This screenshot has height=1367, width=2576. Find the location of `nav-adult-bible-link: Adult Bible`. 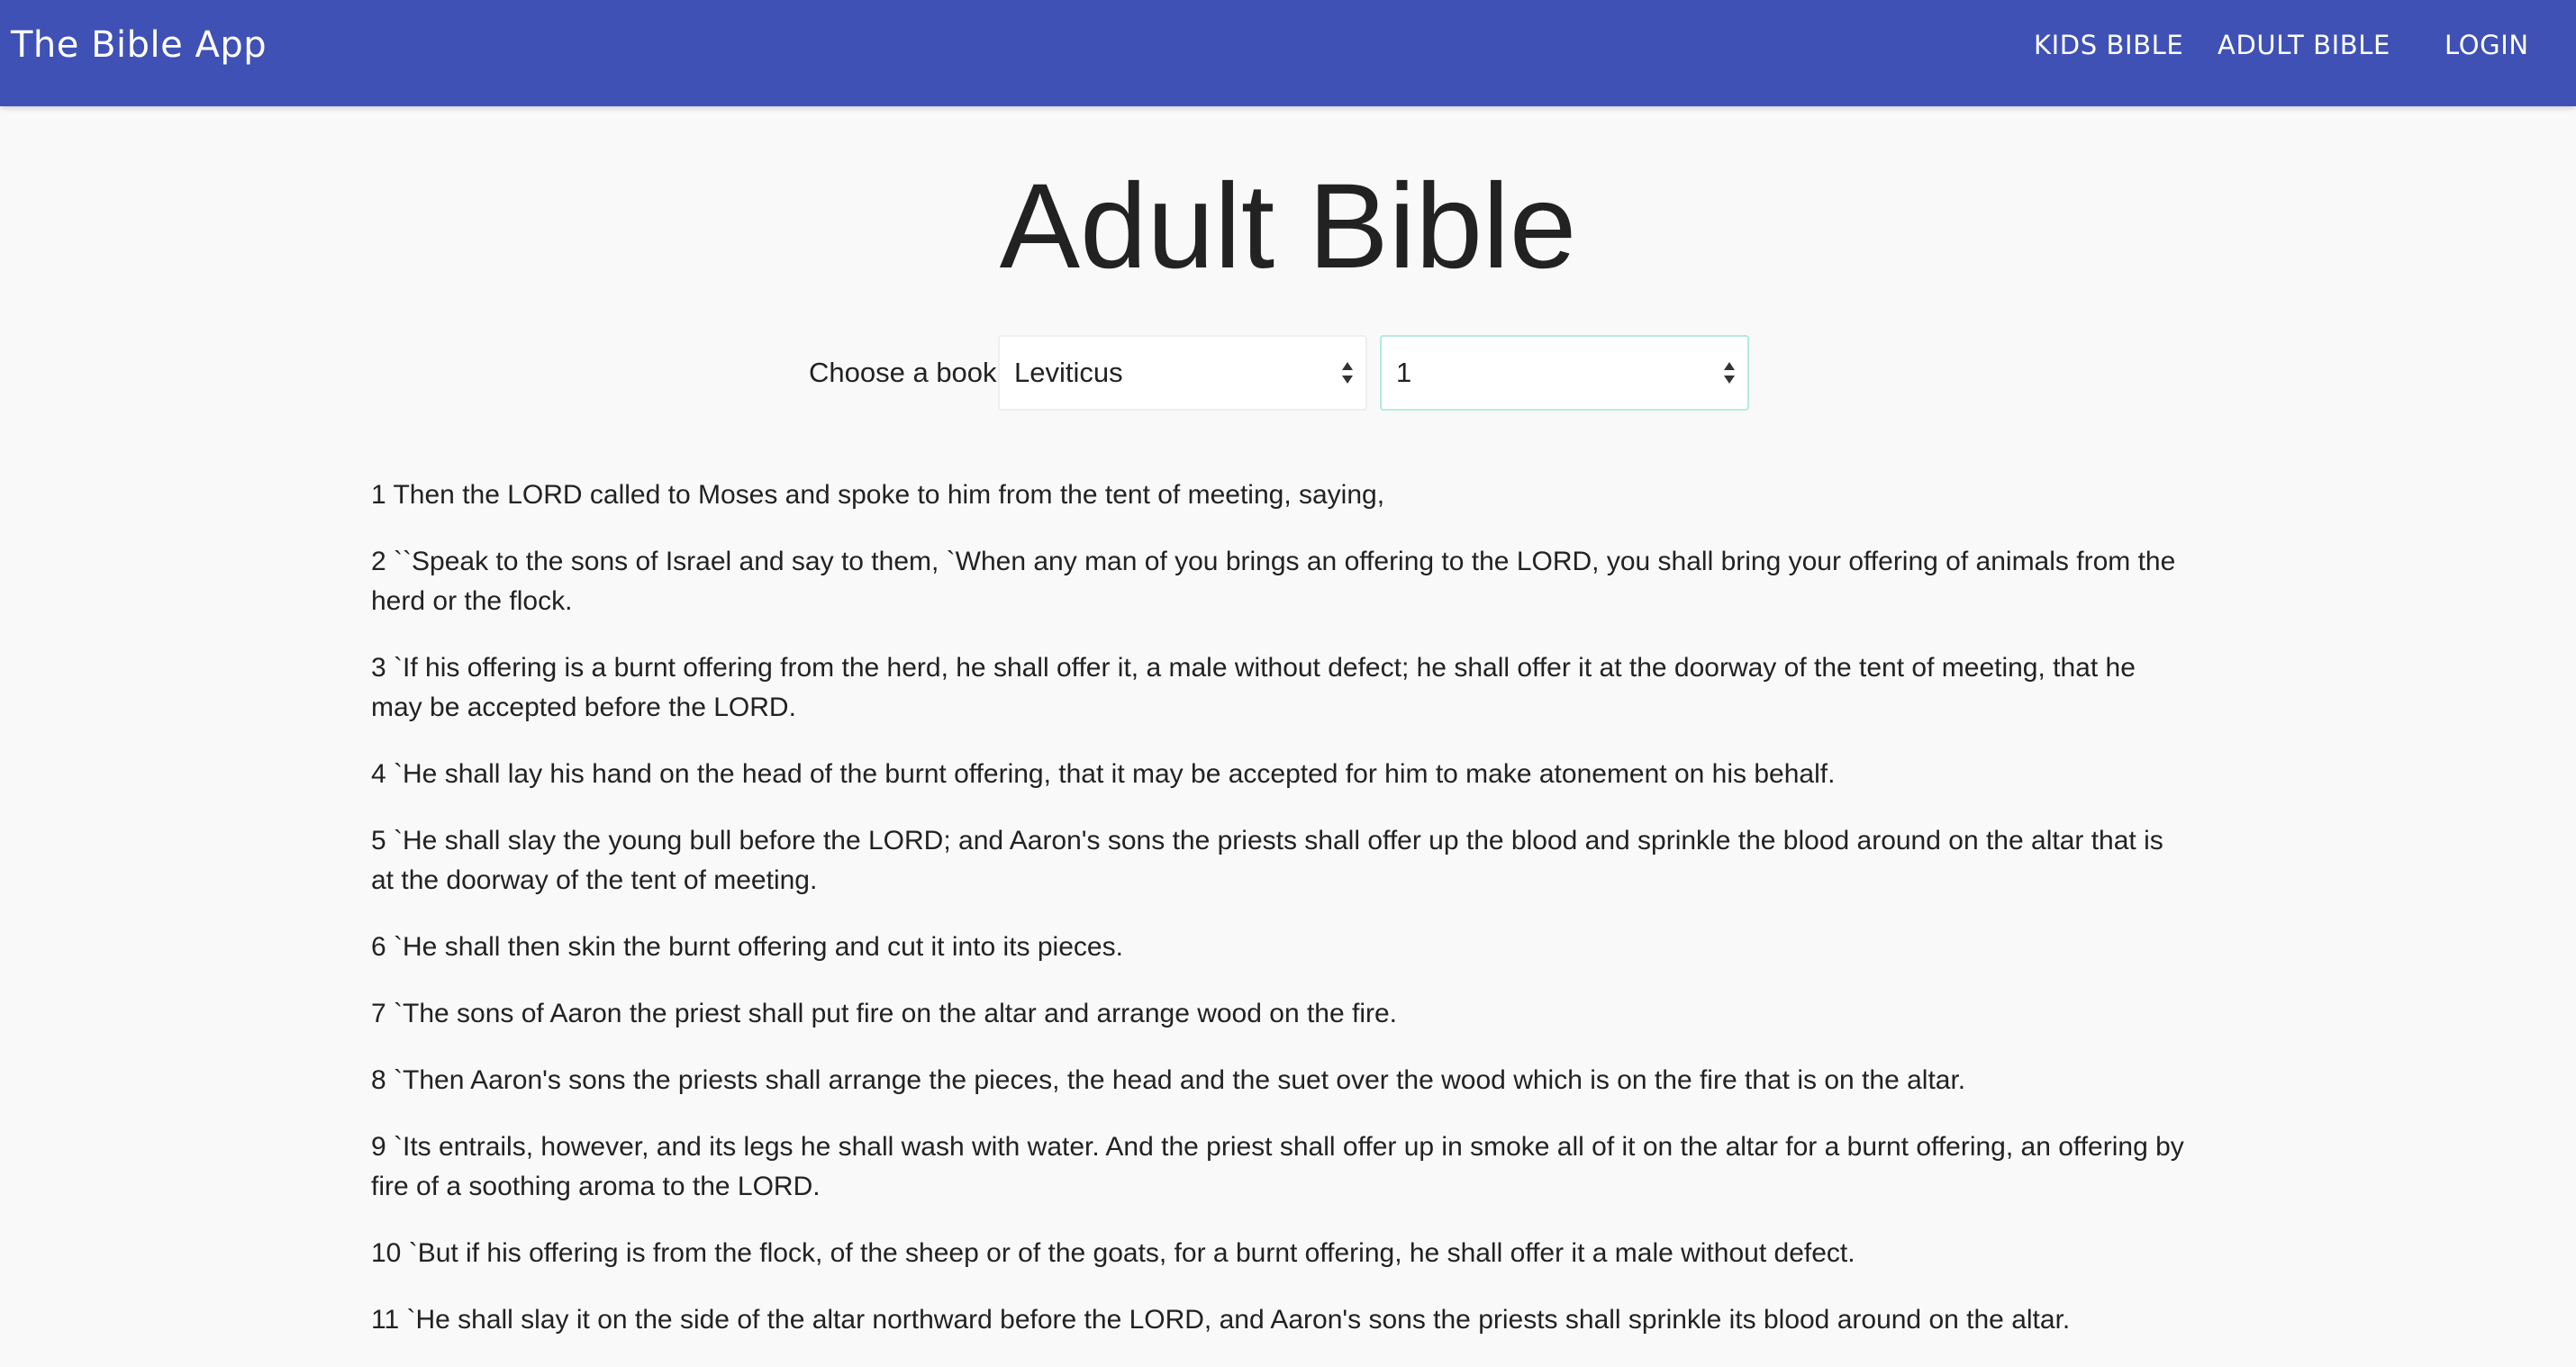

nav-adult-bible-link: Adult Bible is located at coordinates (2304, 45).